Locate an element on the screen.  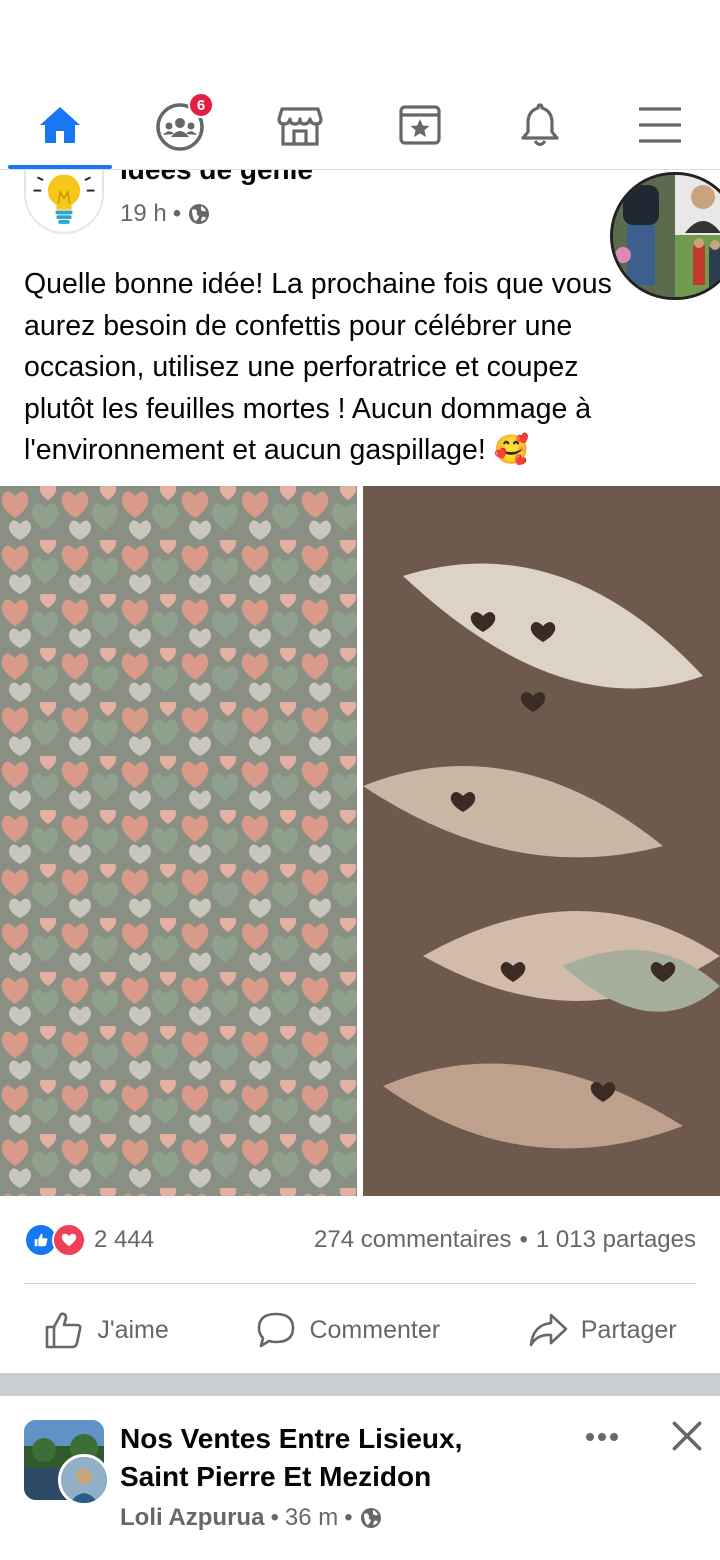
top-navigation: 6 is located at coordinates (360, 125).